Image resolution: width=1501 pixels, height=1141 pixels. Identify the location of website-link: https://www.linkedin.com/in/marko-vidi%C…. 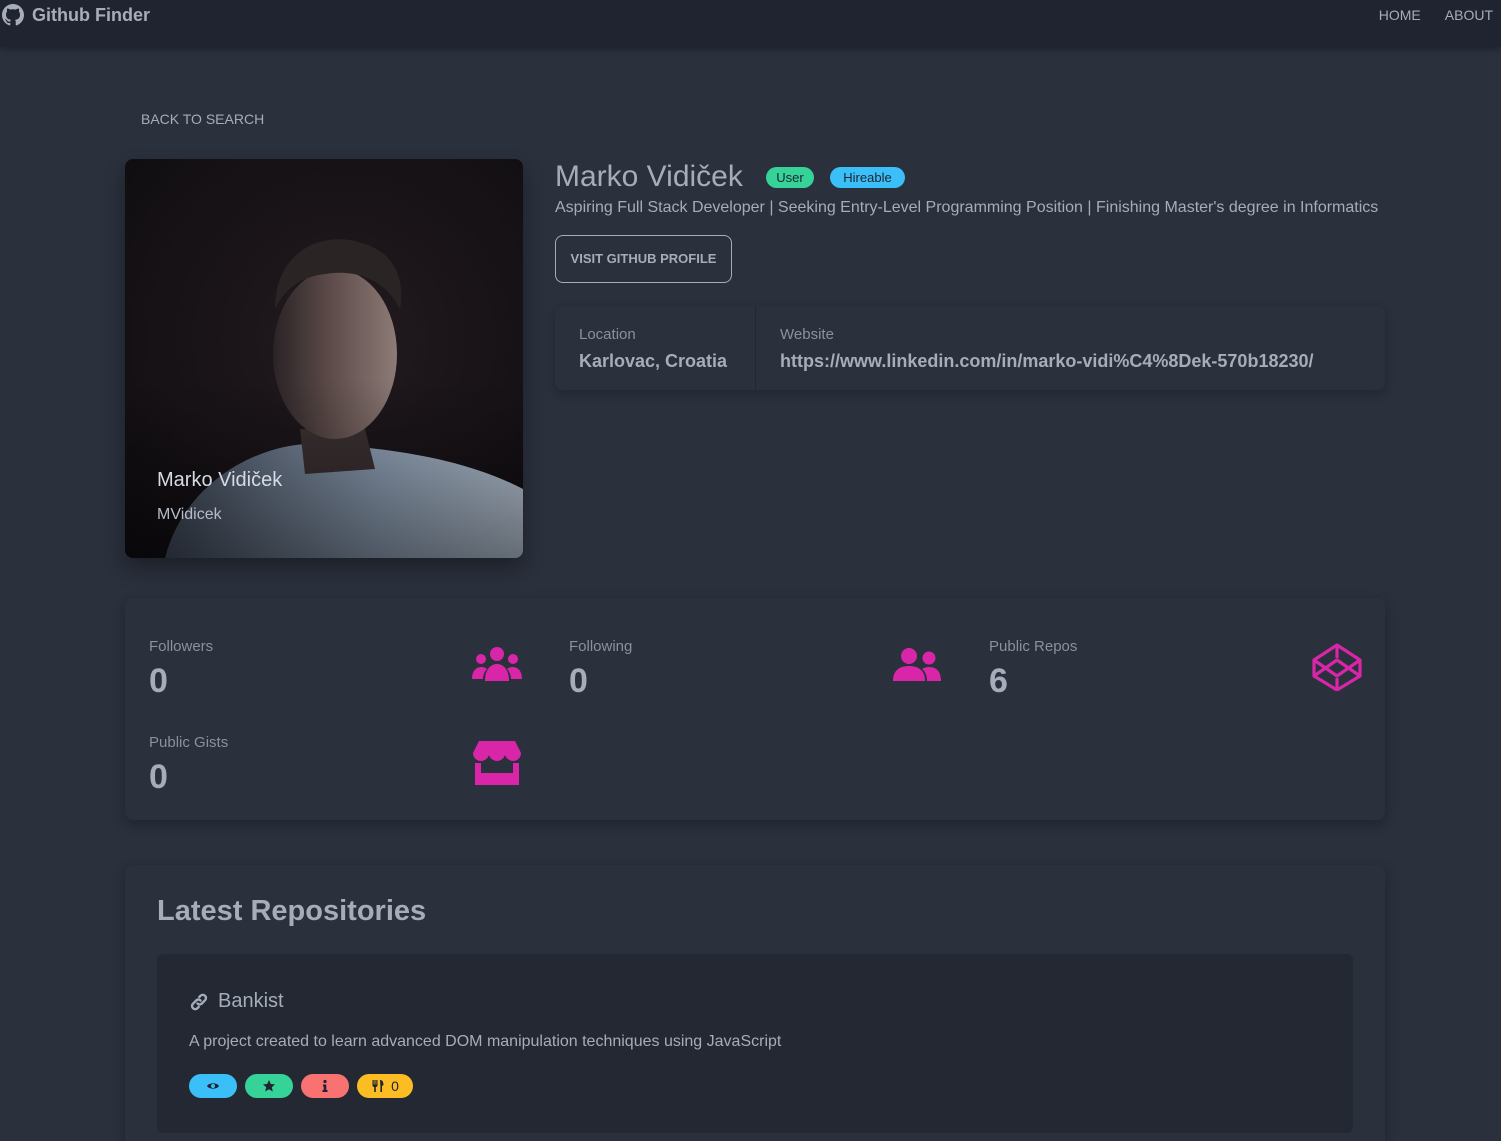
(1047, 361).